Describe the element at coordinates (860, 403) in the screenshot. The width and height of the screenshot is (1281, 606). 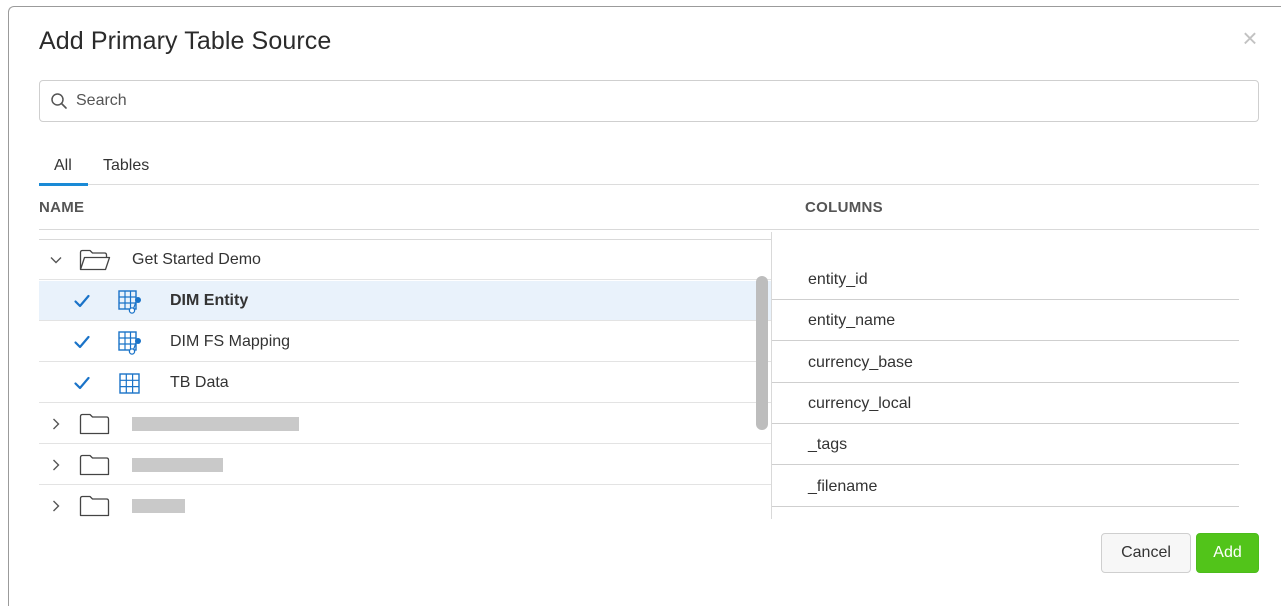
I see `column-name: currency_local` at that location.